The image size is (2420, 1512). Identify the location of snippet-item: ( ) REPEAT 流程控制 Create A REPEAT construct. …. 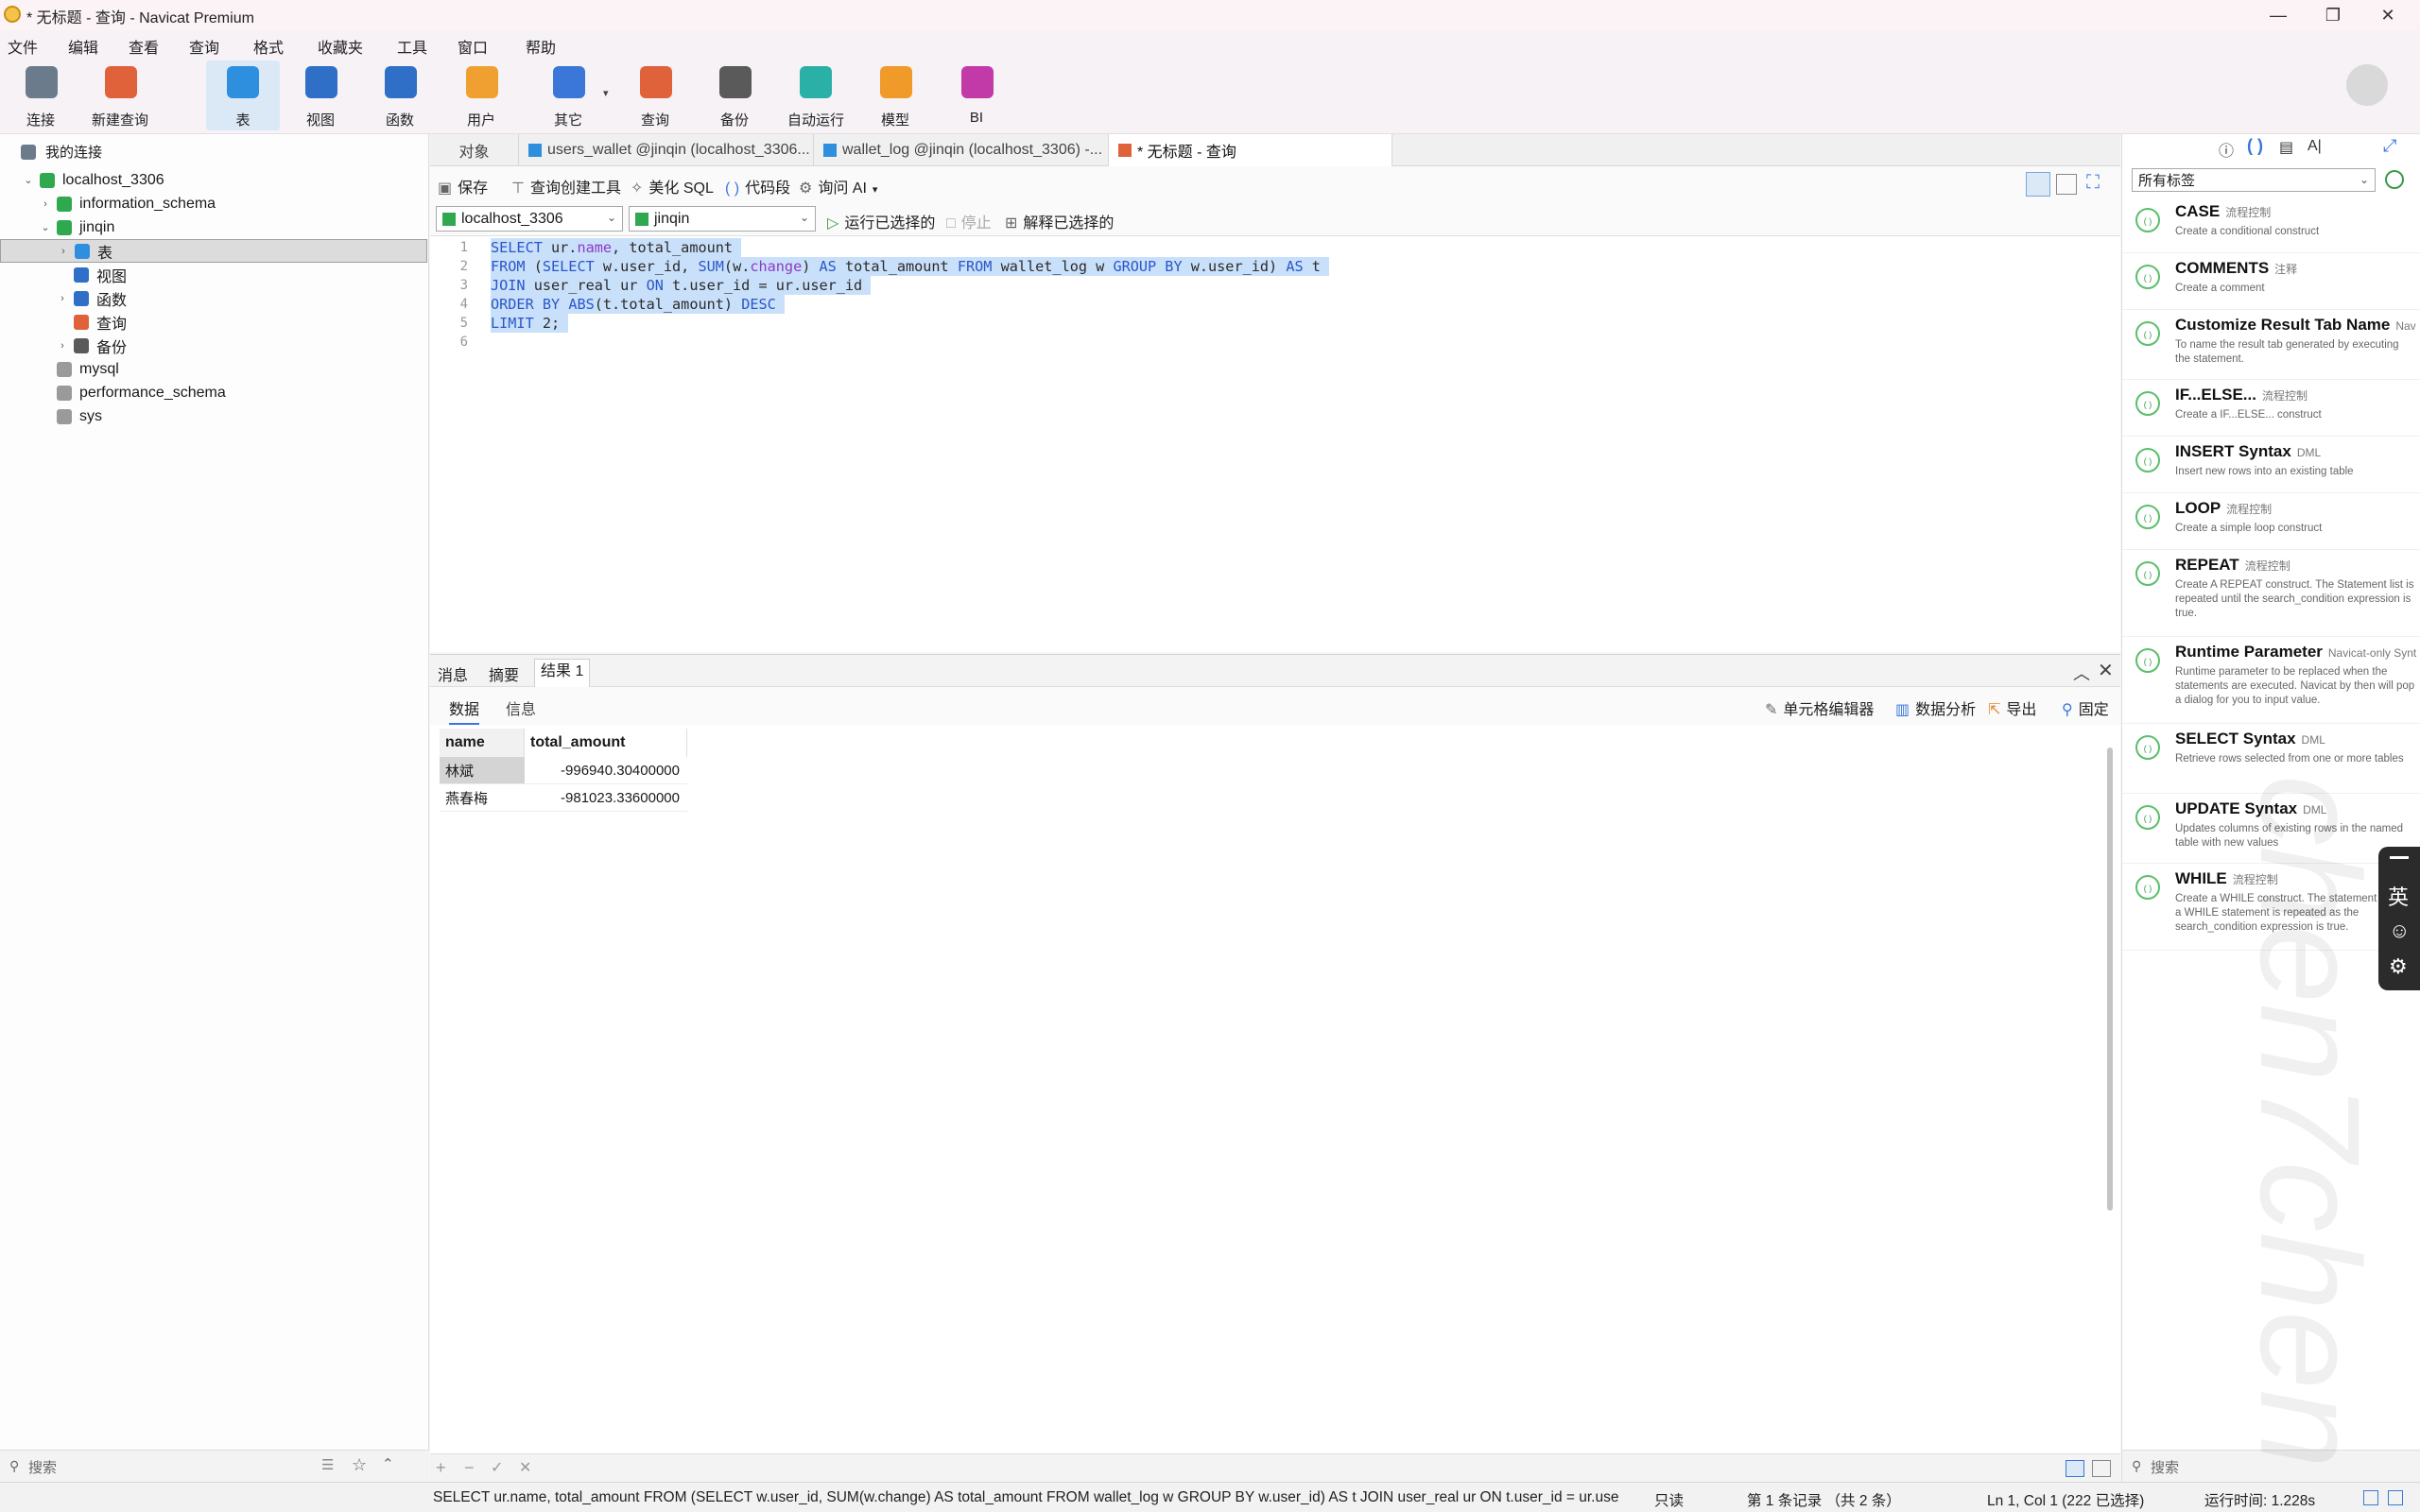
(2271, 593).